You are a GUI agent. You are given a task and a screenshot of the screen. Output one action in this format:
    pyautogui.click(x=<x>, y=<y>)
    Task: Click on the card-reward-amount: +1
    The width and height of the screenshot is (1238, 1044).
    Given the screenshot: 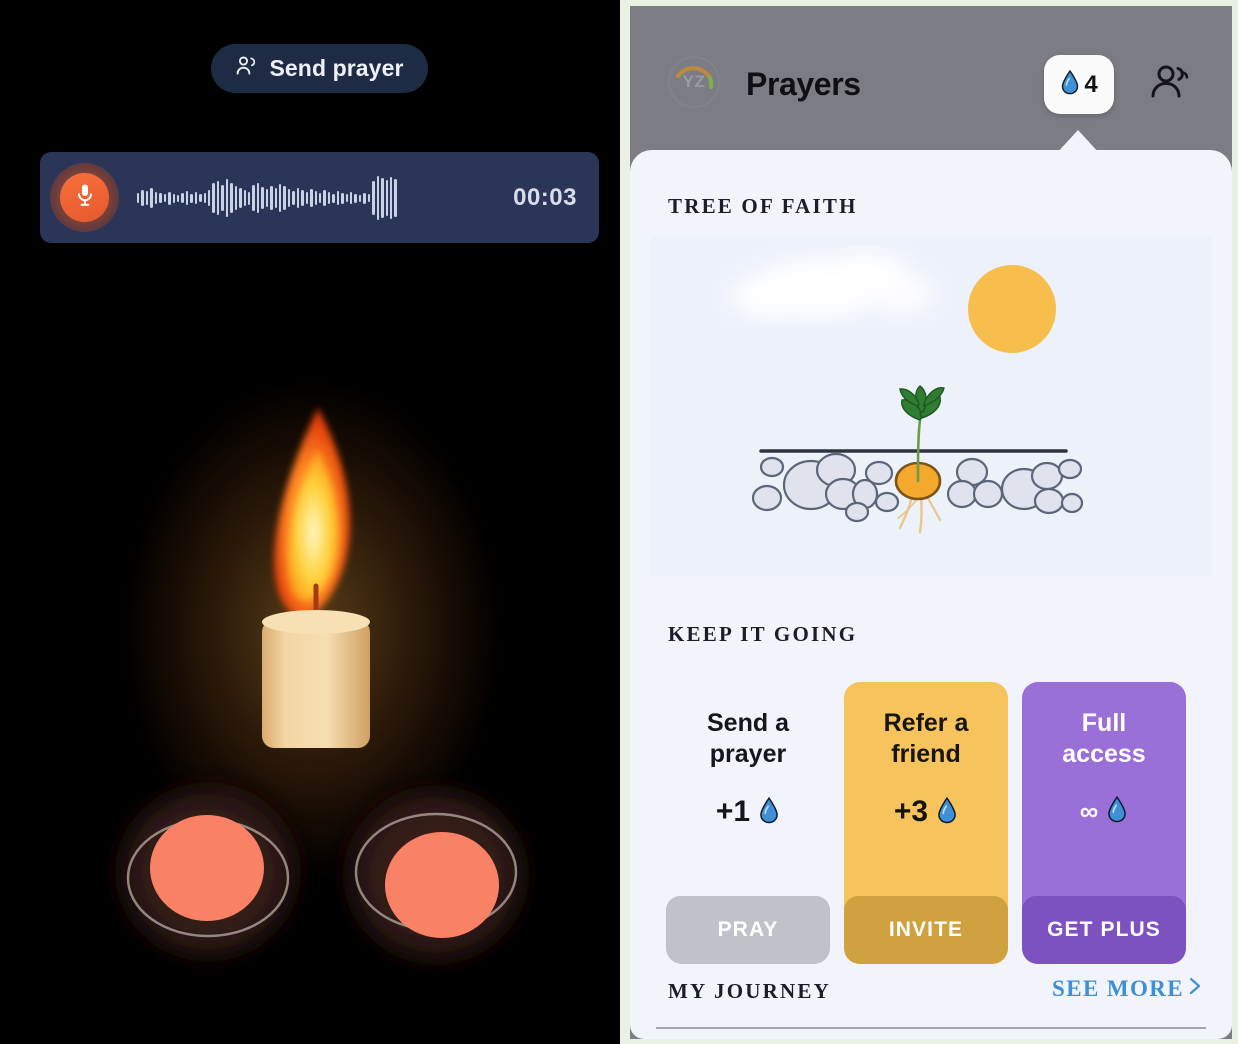 What is the action you would take?
    pyautogui.click(x=733, y=811)
    